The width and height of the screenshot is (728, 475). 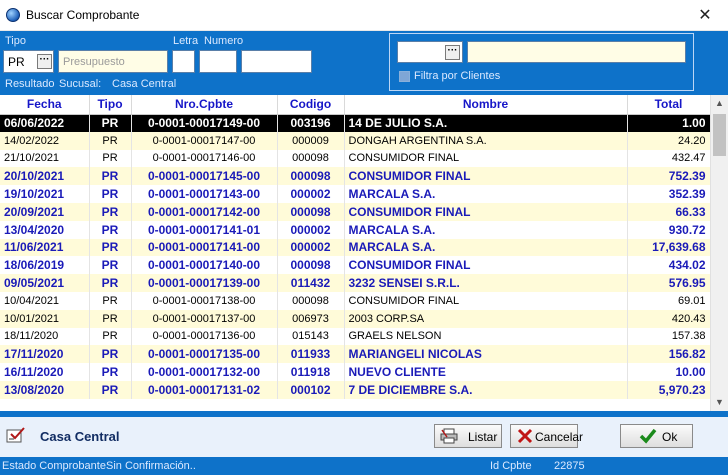 What do you see at coordinates (45, 105) in the screenshot?
I see `column-header-fecha: Fecha` at bounding box center [45, 105].